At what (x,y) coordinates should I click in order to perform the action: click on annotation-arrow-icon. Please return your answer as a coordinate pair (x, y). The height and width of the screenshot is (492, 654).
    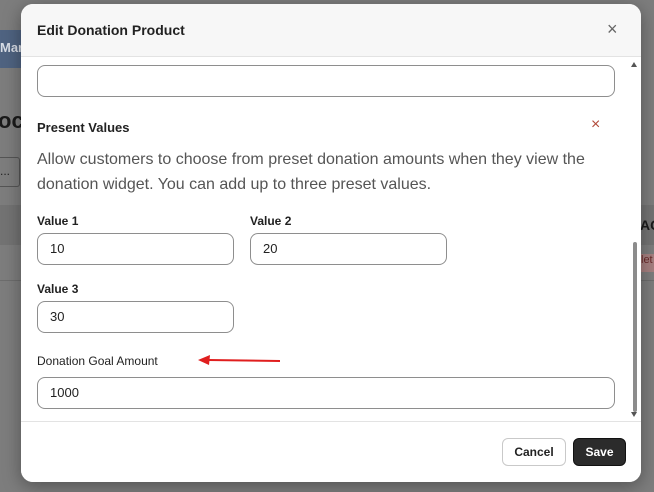
    Looking at the image, I should click on (239, 360).